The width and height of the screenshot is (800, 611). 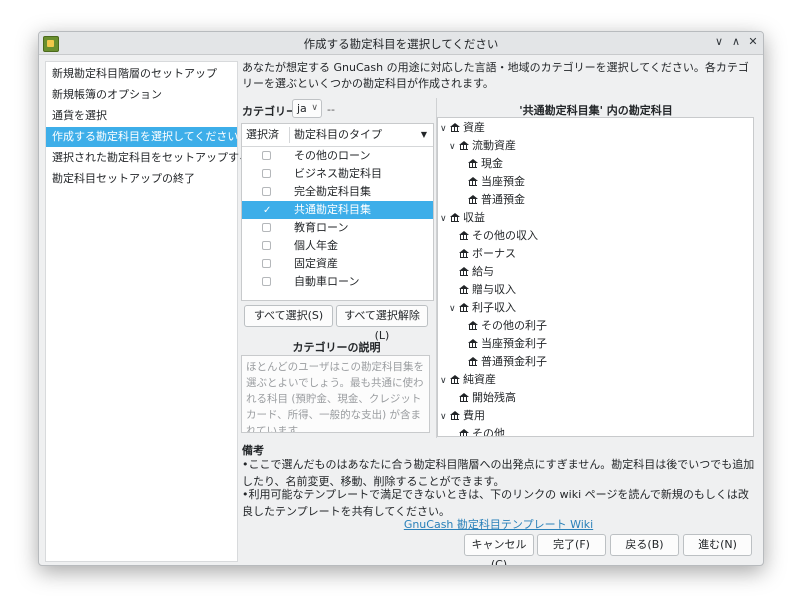 I want to click on tree-node: その他の収入, so click(x=493, y=236).